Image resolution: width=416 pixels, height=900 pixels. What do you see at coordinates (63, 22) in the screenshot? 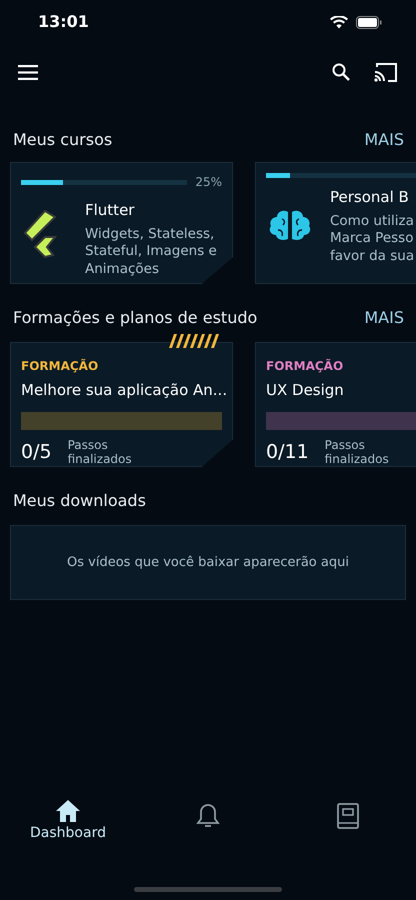
I see `status-time: 13:01` at bounding box center [63, 22].